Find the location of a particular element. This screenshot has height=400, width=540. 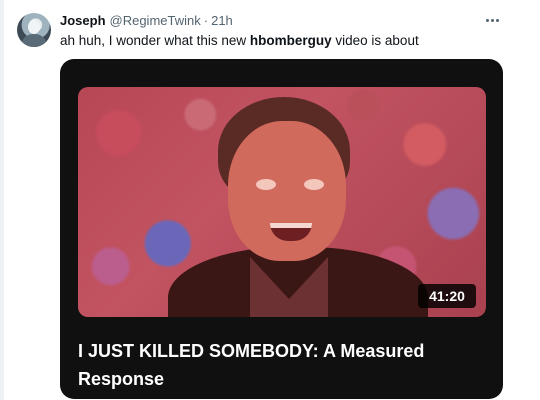

avatar is located at coordinates (34, 30).